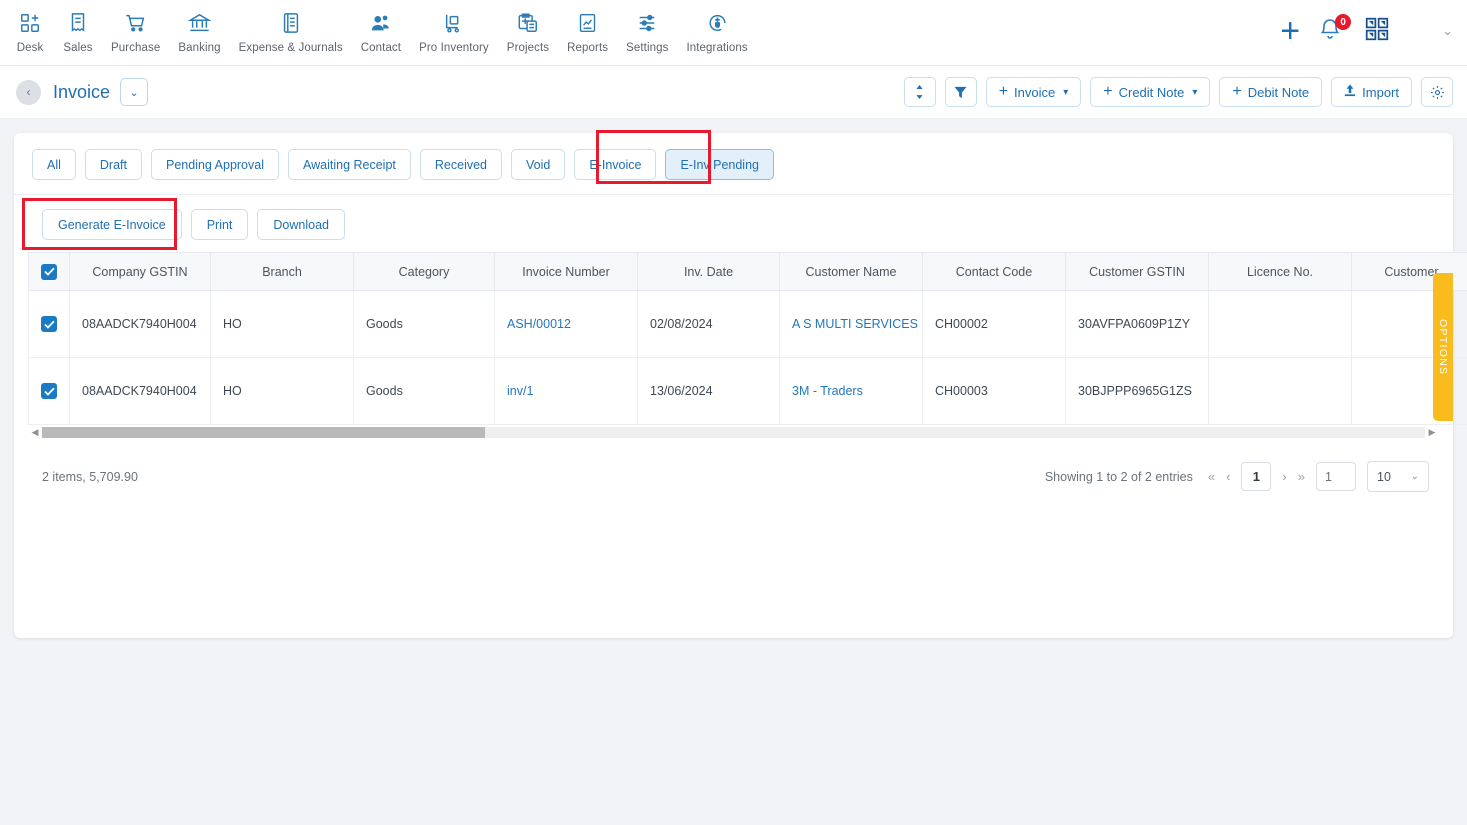 The height and width of the screenshot is (825, 1467). What do you see at coordinates (1414, 476) in the screenshot?
I see `chevron-down-icon: ⌄` at bounding box center [1414, 476].